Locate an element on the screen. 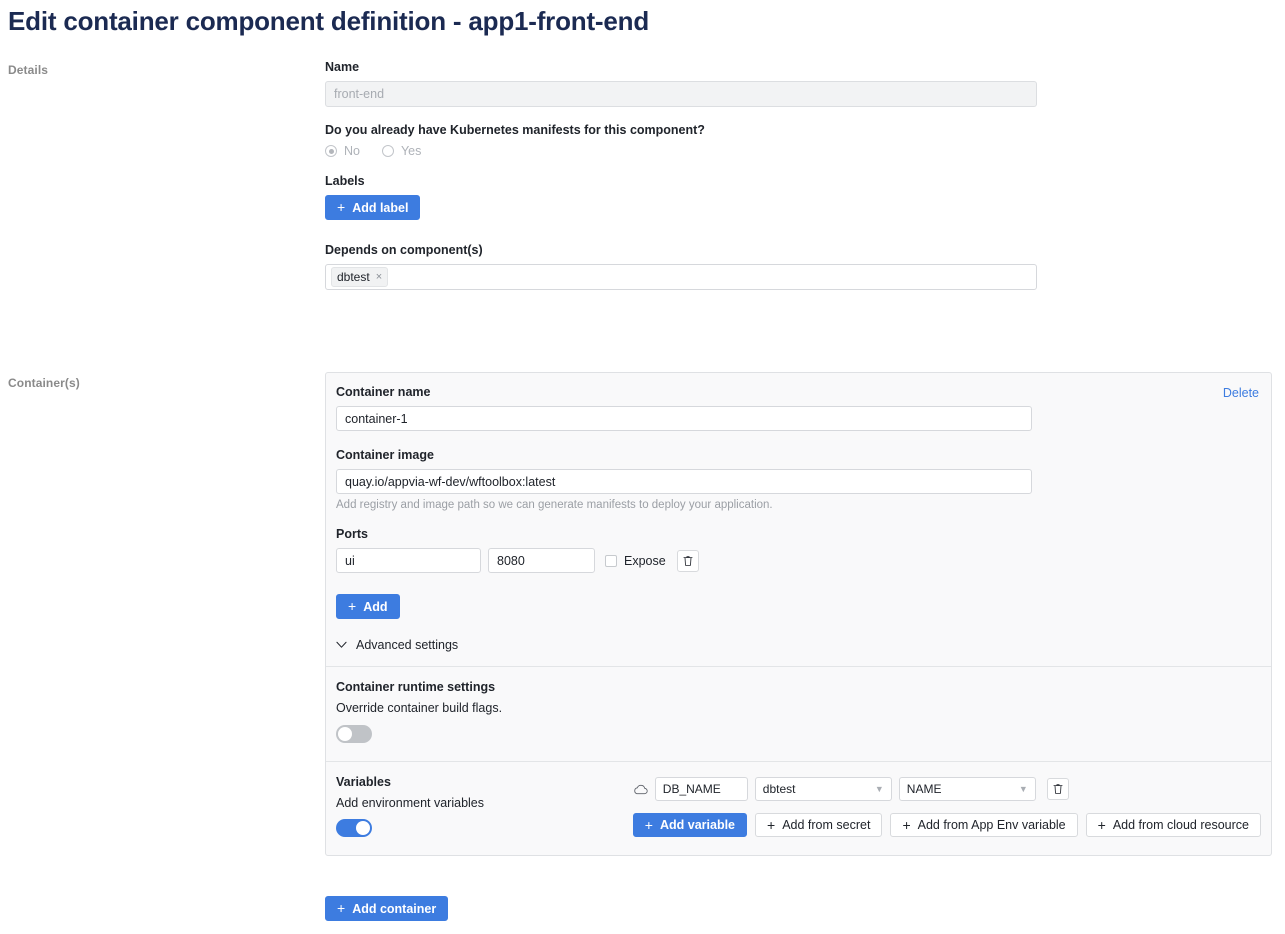 This screenshot has width=1285, height=934. radio-icon-yes is located at coordinates (387, 151).